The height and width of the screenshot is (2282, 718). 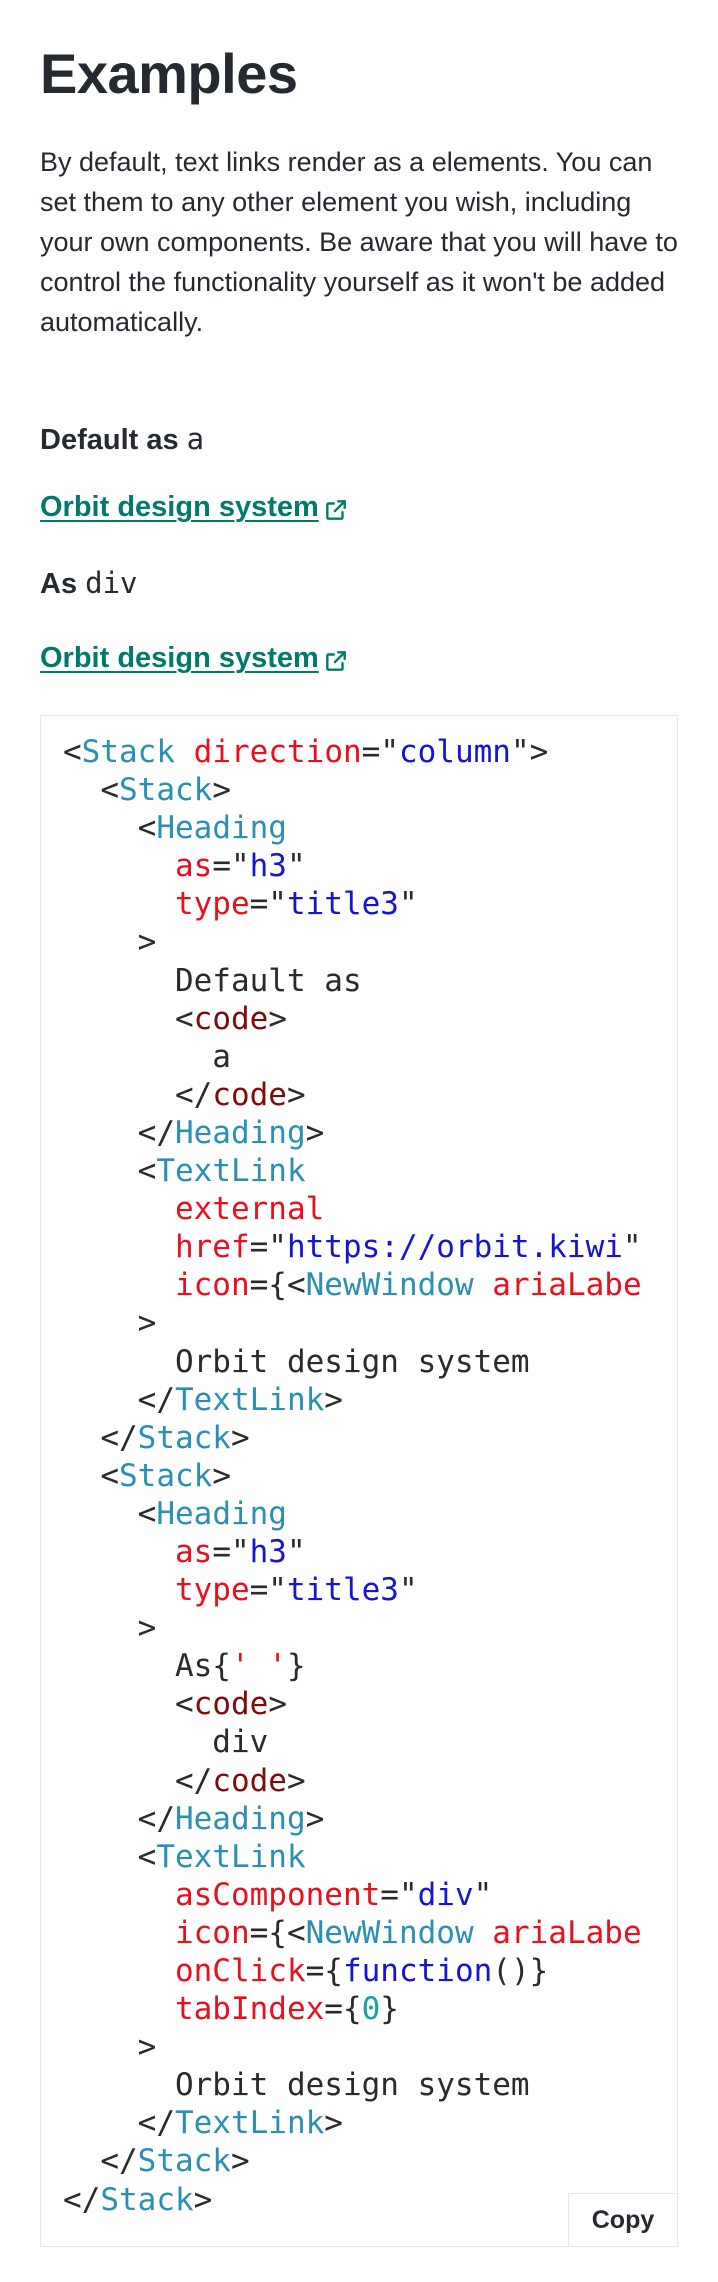 What do you see at coordinates (361, 1971) in the screenshot?
I see `code-line: onClick={function()}` at bounding box center [361, 1971].